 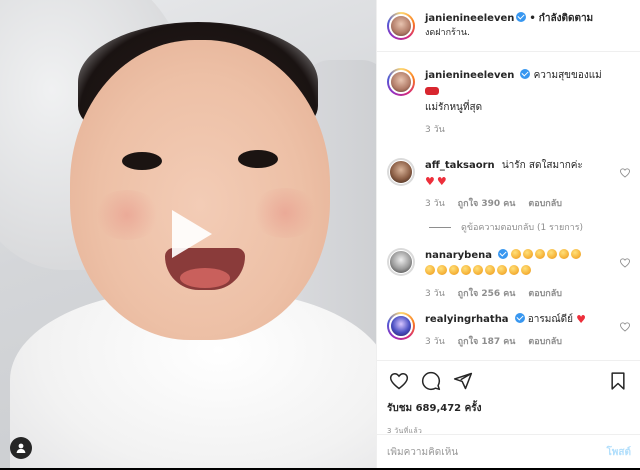 I want to click on save-button, so click(x=618, y=381).